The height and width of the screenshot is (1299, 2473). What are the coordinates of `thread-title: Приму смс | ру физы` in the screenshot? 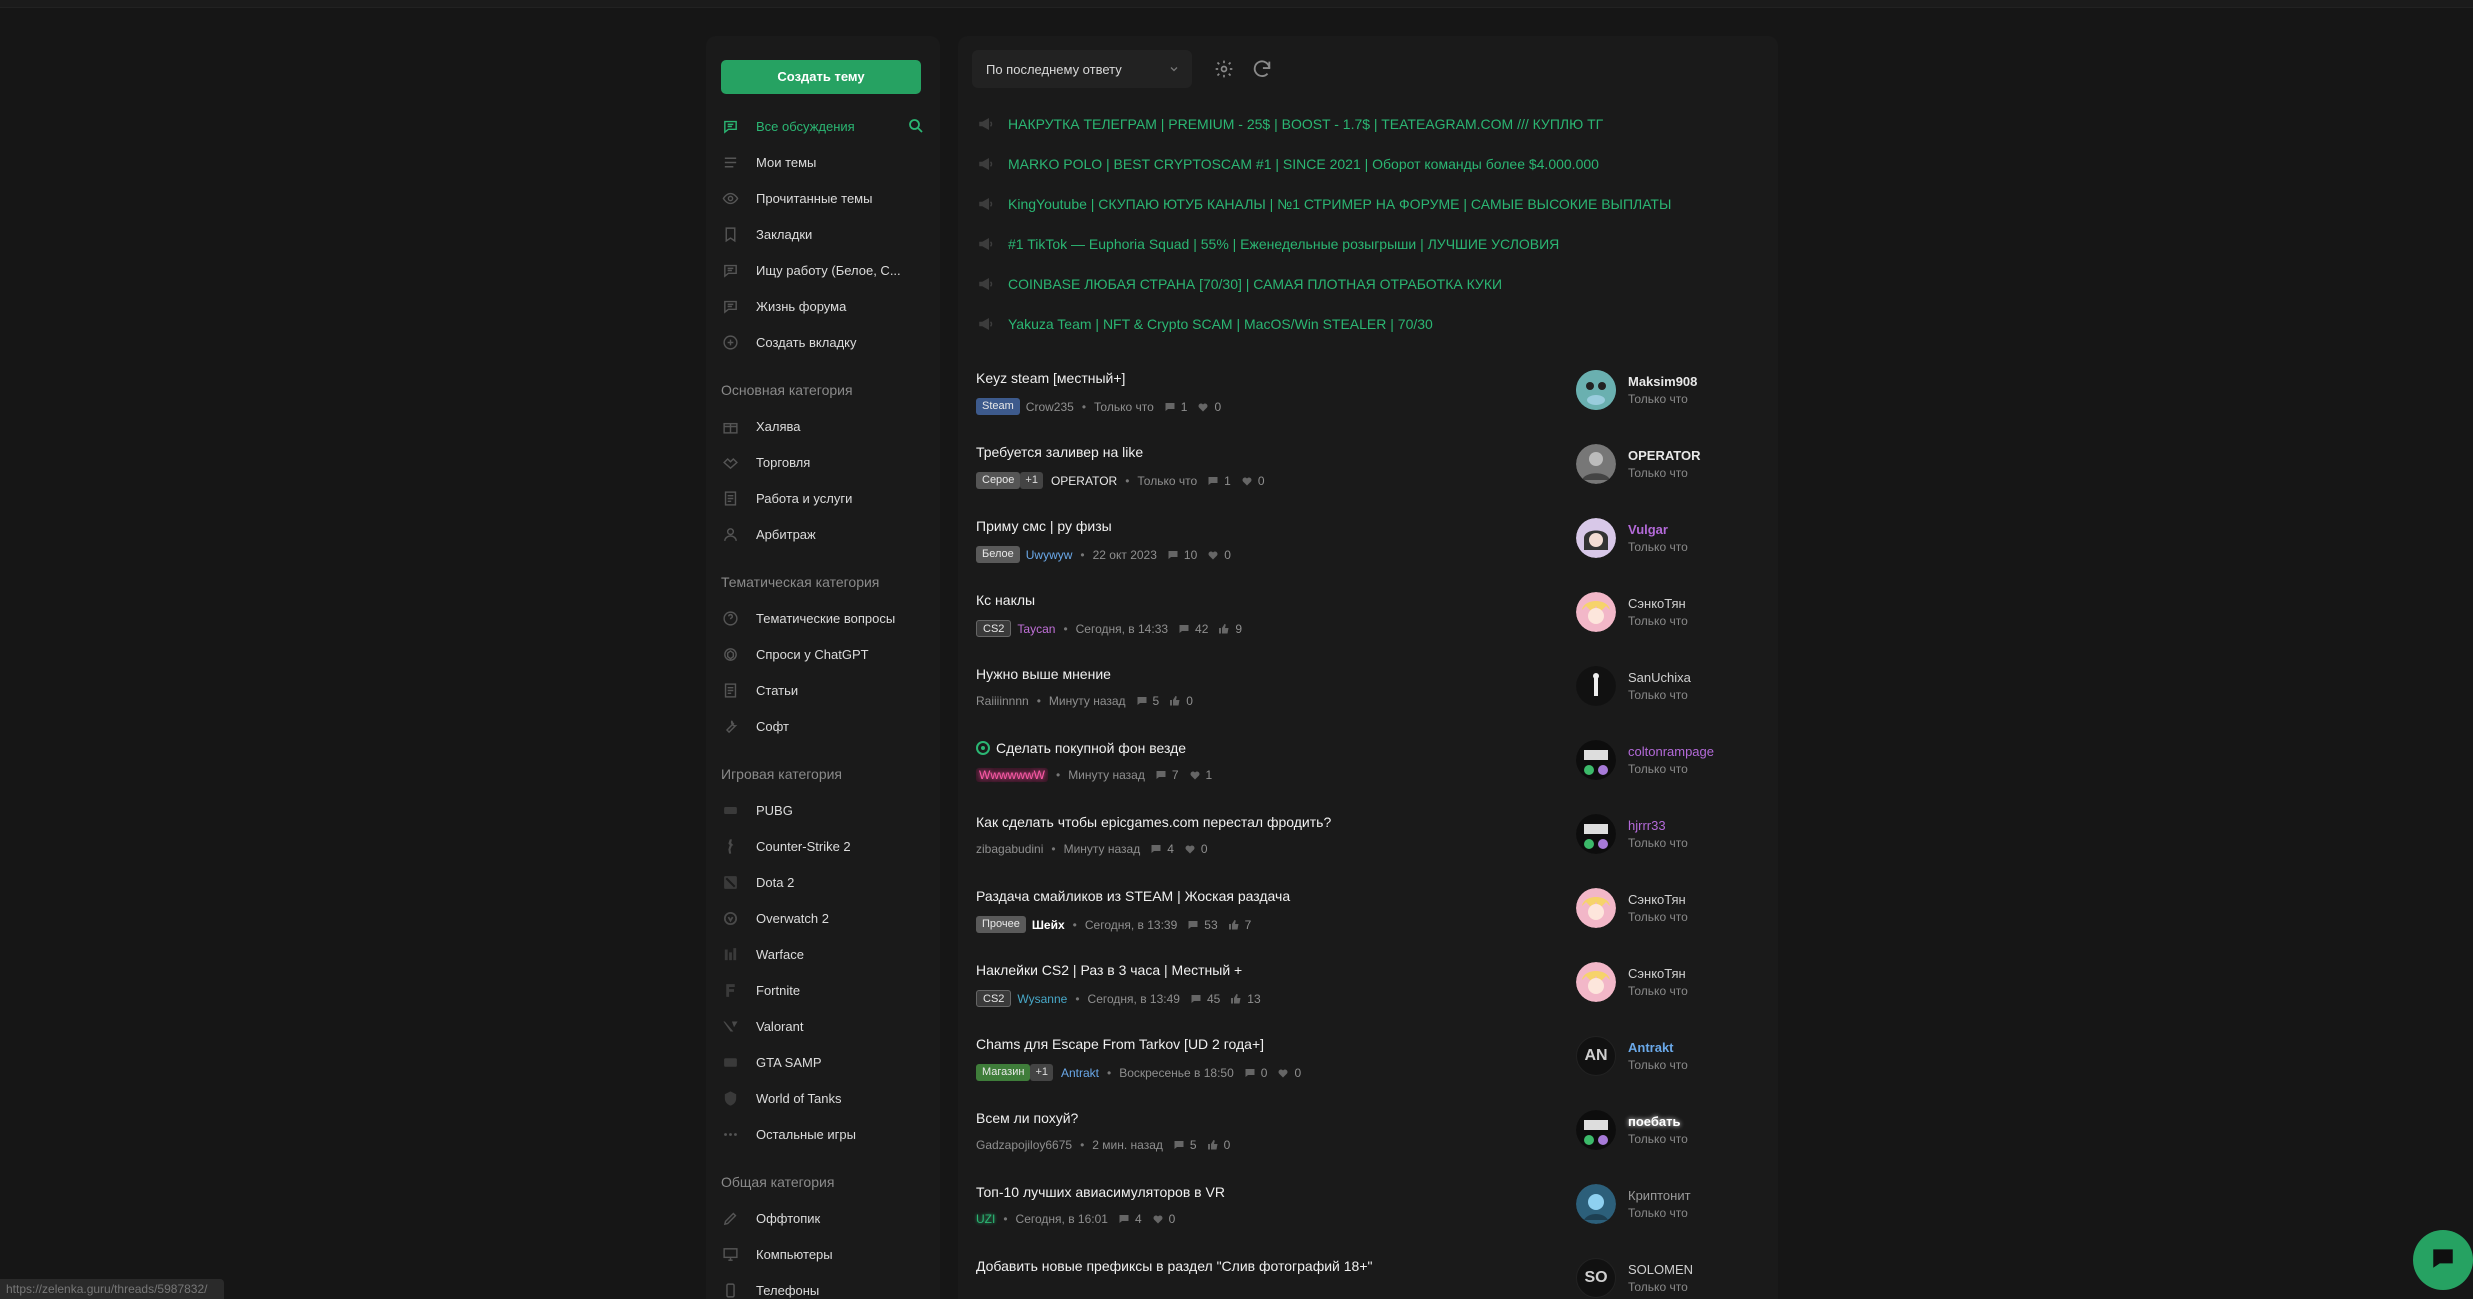 It's located at (1044, 526).